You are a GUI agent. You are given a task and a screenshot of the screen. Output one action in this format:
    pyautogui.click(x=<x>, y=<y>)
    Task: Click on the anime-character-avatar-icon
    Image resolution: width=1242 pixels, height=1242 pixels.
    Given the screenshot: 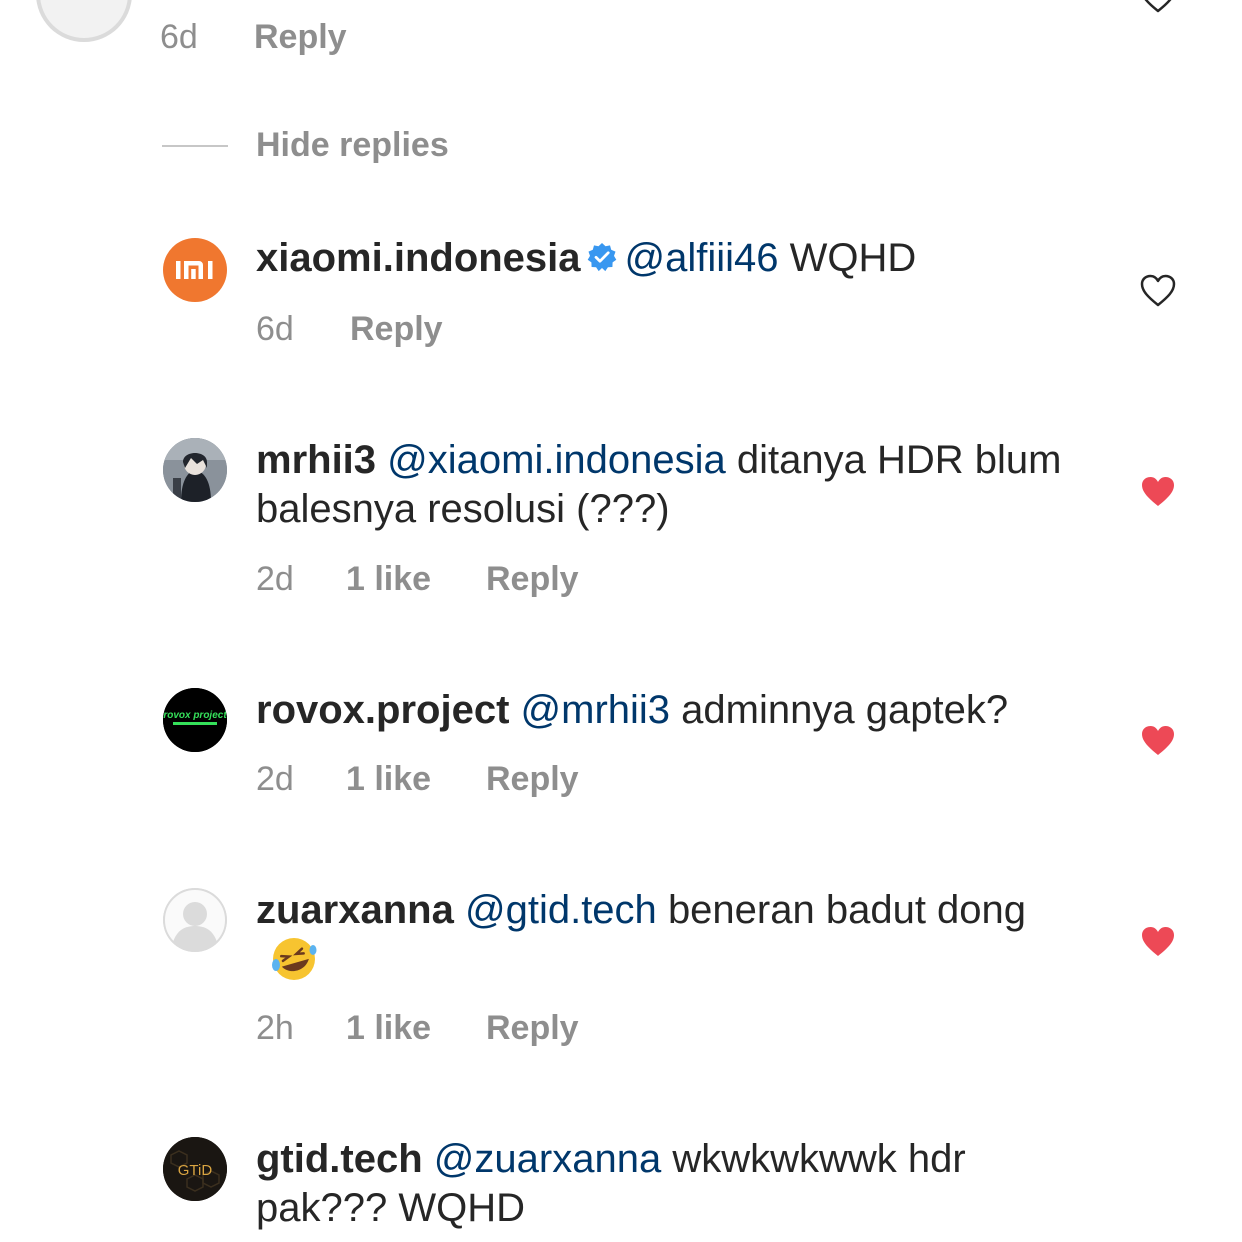 What is the action you would take?
    pyautogui.click(x=195, y=470)
    